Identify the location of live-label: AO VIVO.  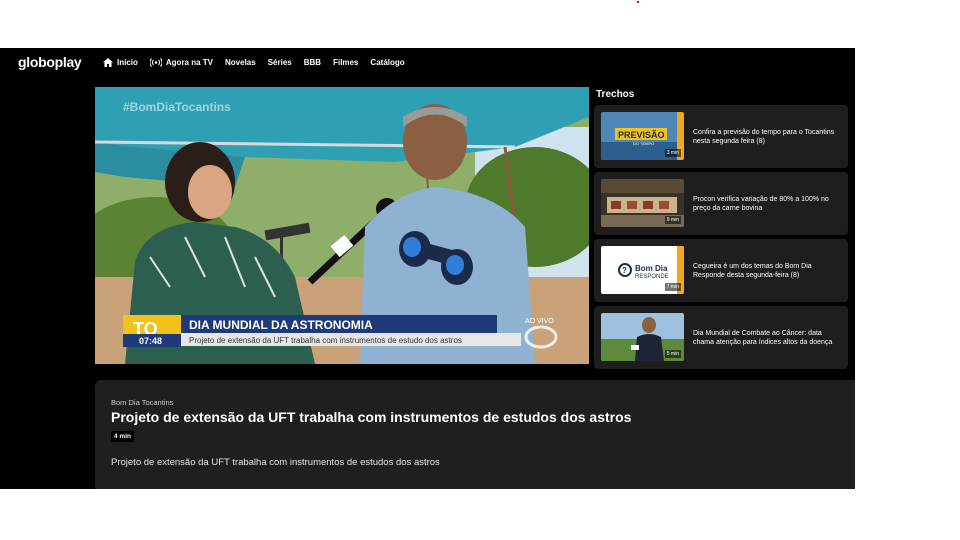
(539, 321).